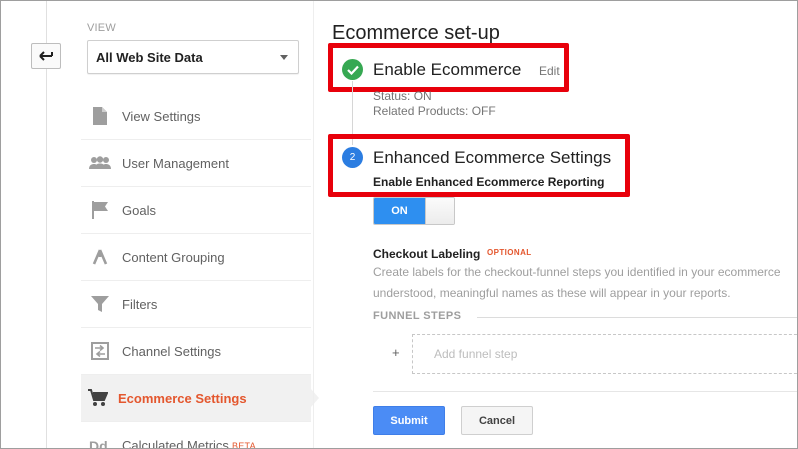  Describe the element at coordinates (509, 252) in the screenshot. I see `optional-tag: OPTIONAL` at that location.